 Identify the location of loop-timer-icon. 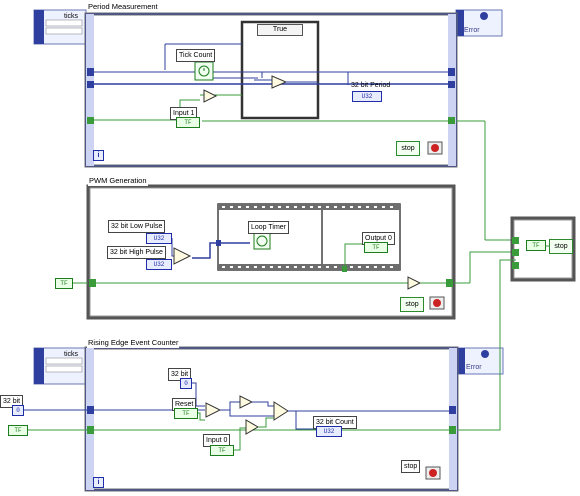
(262, 241).